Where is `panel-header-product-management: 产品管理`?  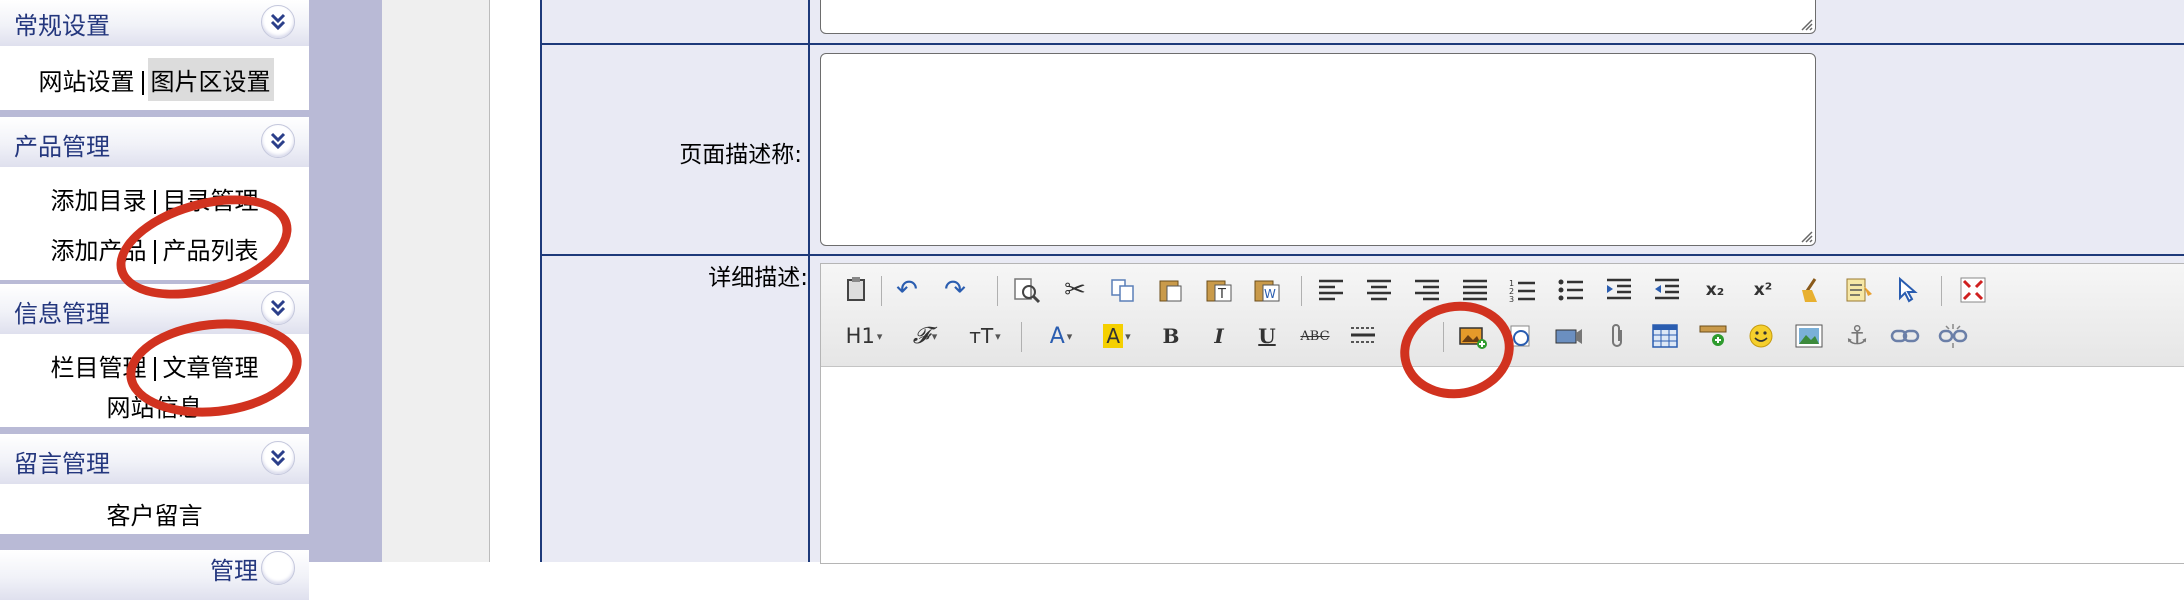
panel-header-product-management: 产品管理 is located at coordinates (154, 142).